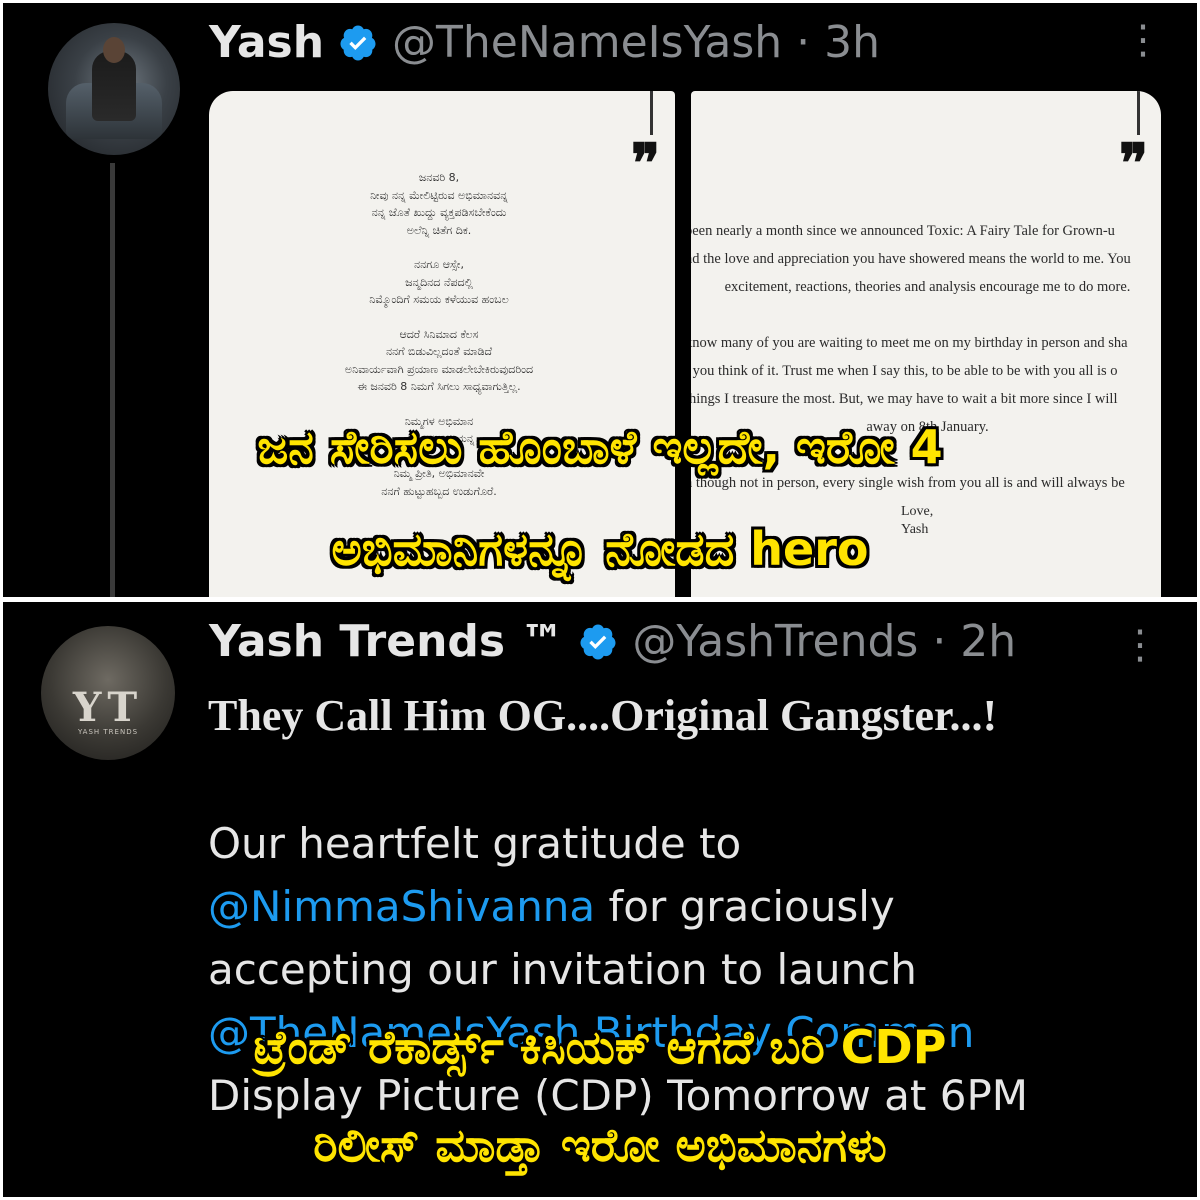 The image size is (1200, 1200). Describe the element at coordinates (562, 969) in the screenshot. I see `tweet-line: accepting our invitation to launch` at that location.